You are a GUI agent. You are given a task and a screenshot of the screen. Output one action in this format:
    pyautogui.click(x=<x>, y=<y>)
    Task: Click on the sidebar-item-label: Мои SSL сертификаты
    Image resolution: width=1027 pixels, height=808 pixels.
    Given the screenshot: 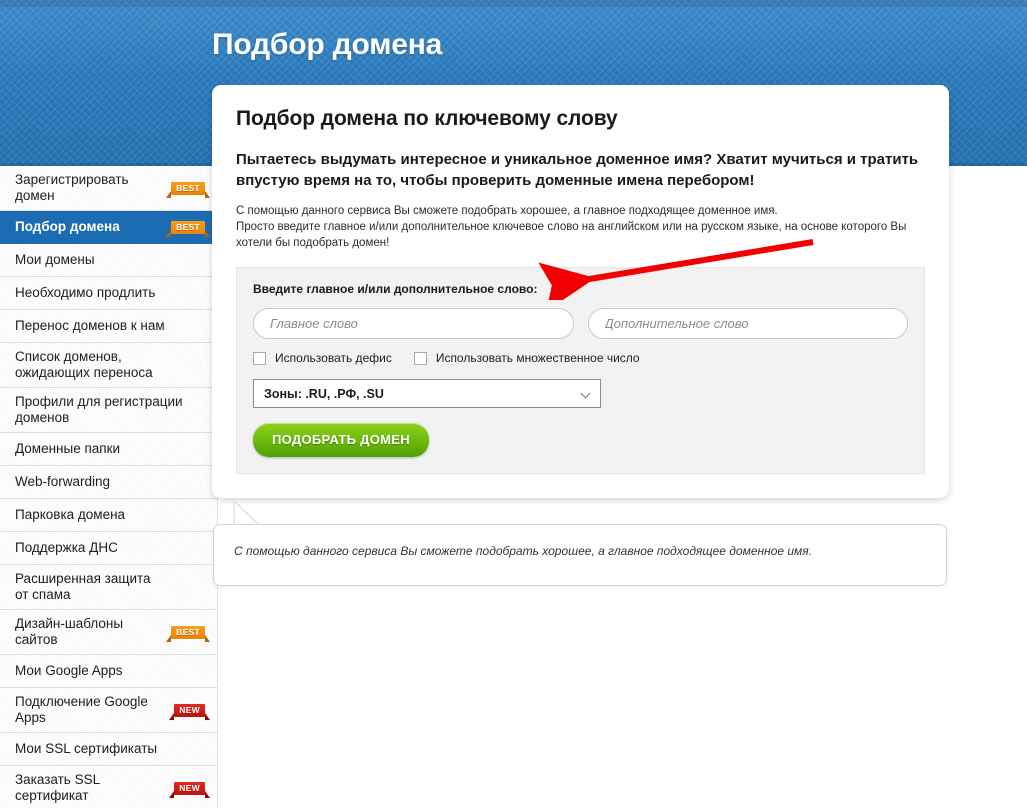 What is the action you would take?
    pyautogui.click(x=86, y=748)
    